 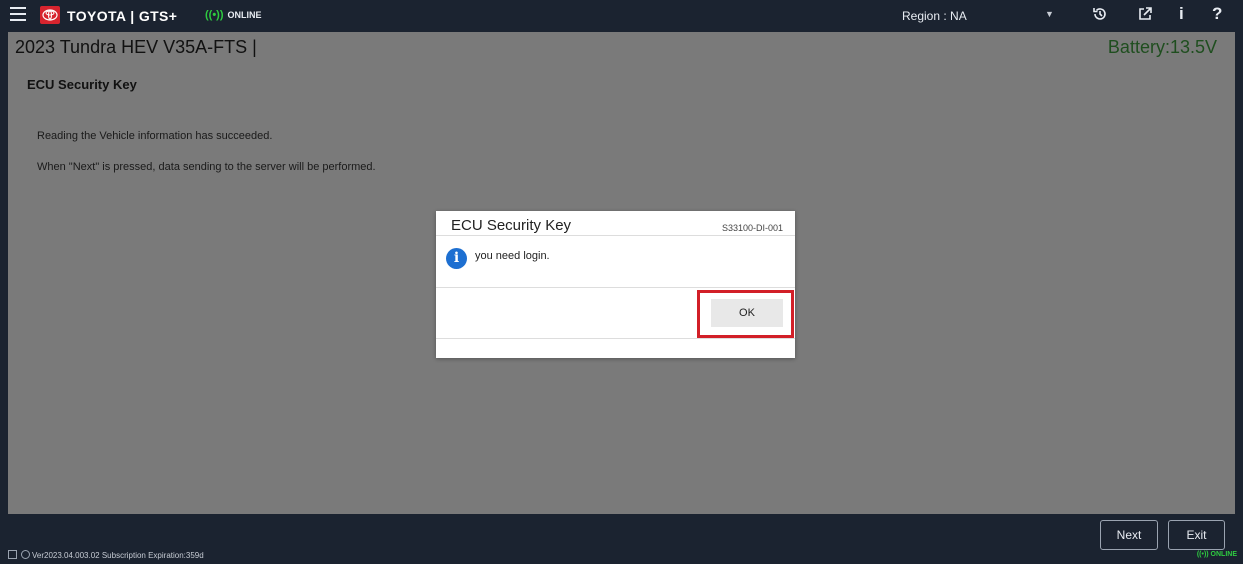 What do you see at coordinates (1049, 14) in the screenshot?
I see `chevron-down-icon: ▼` at bounding box center [1049, 14].